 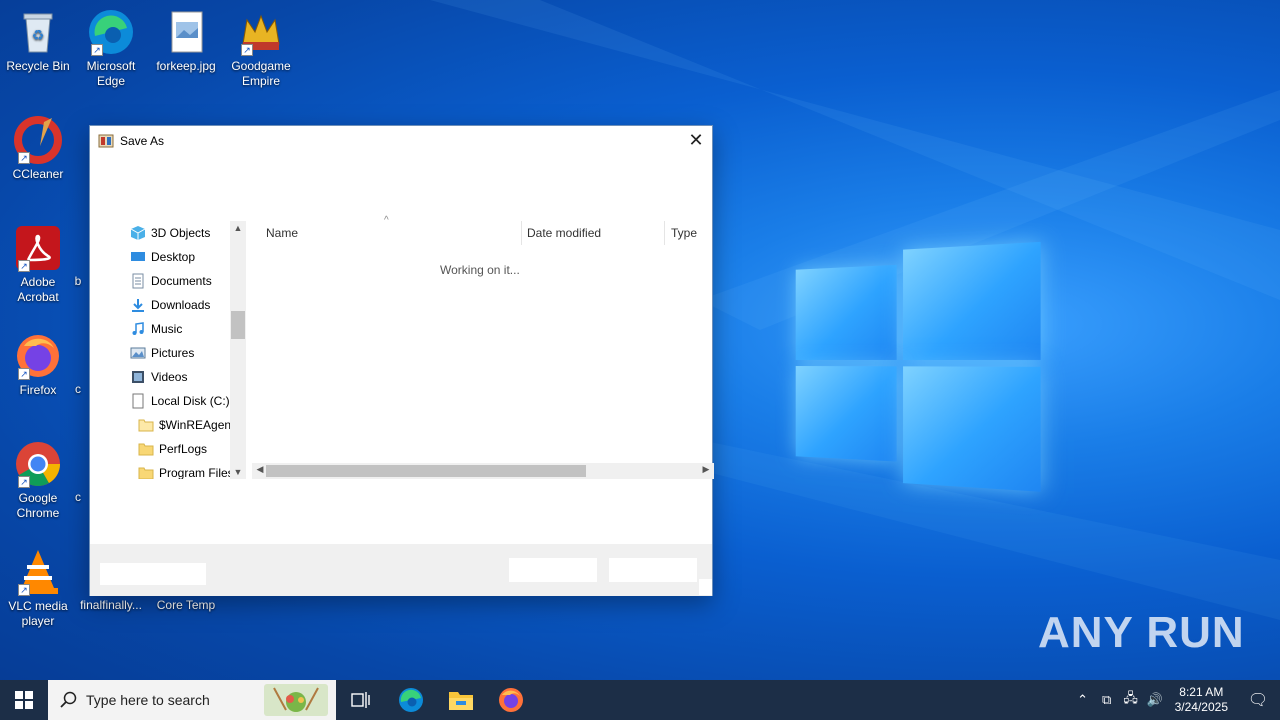 I want to click on desktop-icon-adobe-acrobat: ↗ Adobe Acrobat, so click(x=38, y=264).